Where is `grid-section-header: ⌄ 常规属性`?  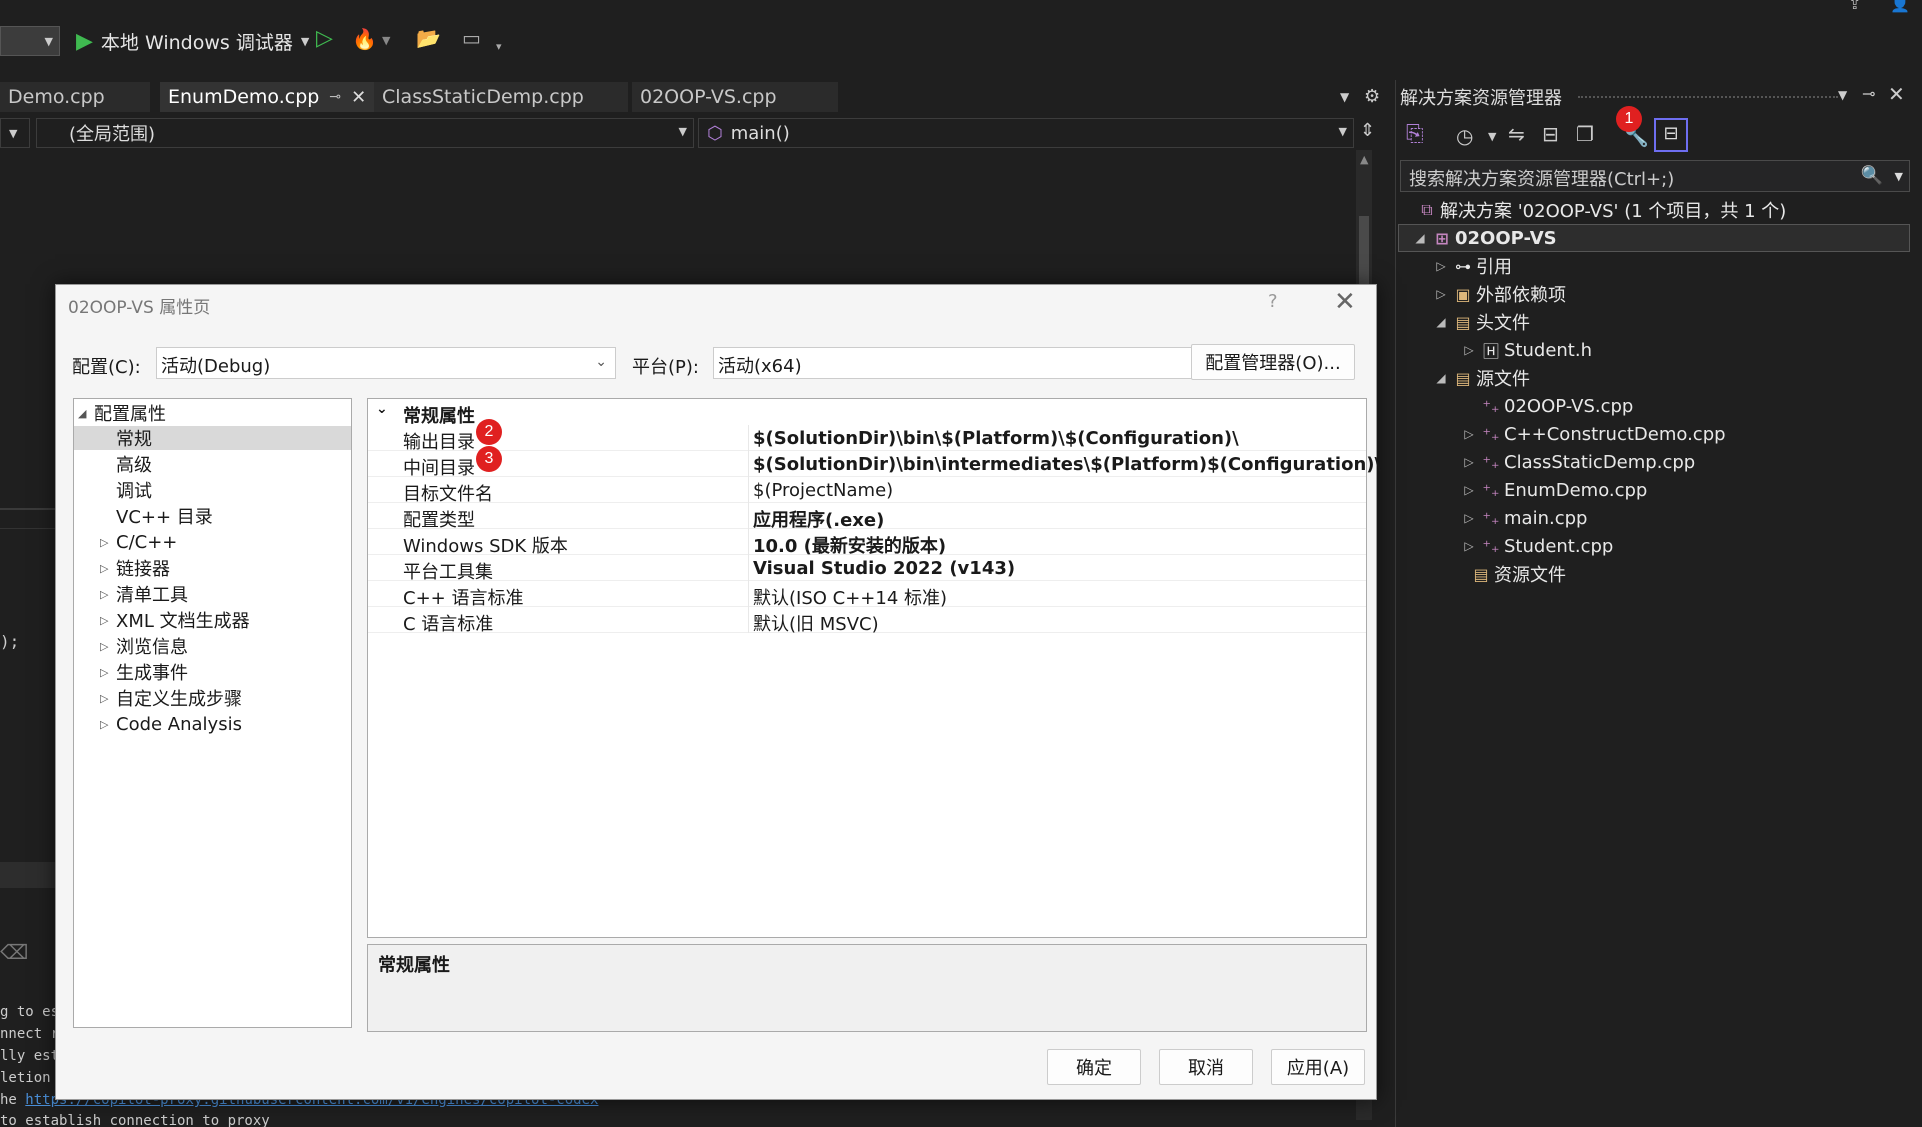 grid-section-header: ⌄ 常规属性 is located at coordinates (867, 413).